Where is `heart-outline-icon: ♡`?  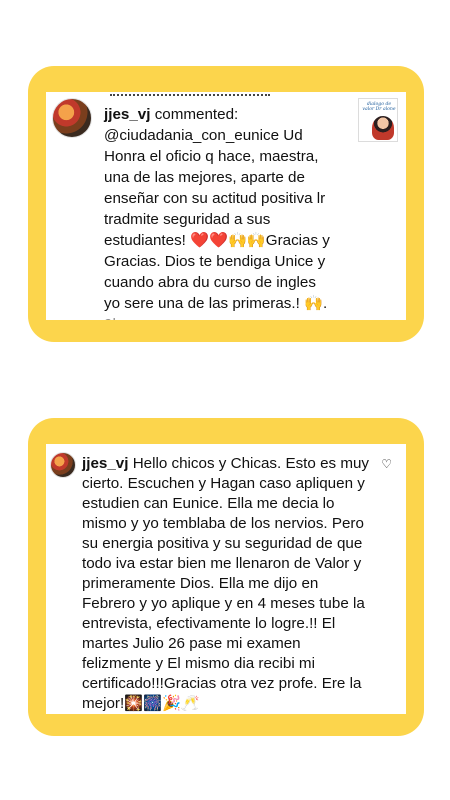 heart-outline-icon: ♡ is located at coordinates (386, 464).